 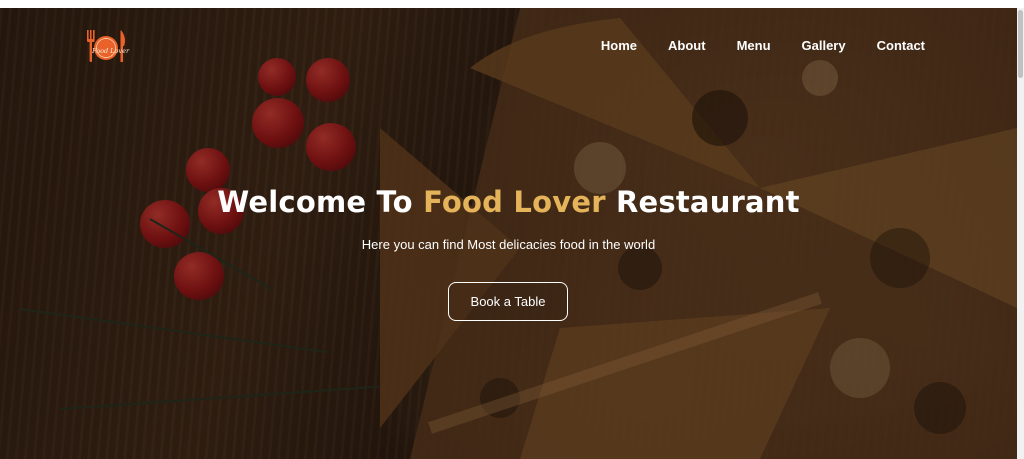 I want to click on hero-title-prefix: Welcome To, so click(x=320, y=202).